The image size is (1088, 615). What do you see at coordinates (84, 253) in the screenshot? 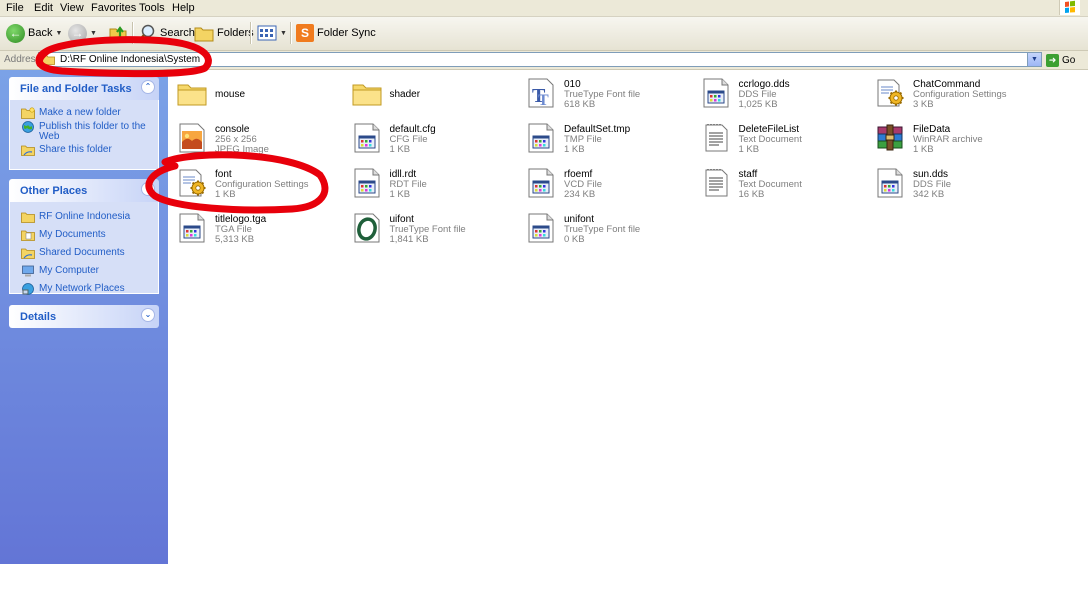
I see `place-shared-documents: Shared Documents` at bounding box center [84, 253].